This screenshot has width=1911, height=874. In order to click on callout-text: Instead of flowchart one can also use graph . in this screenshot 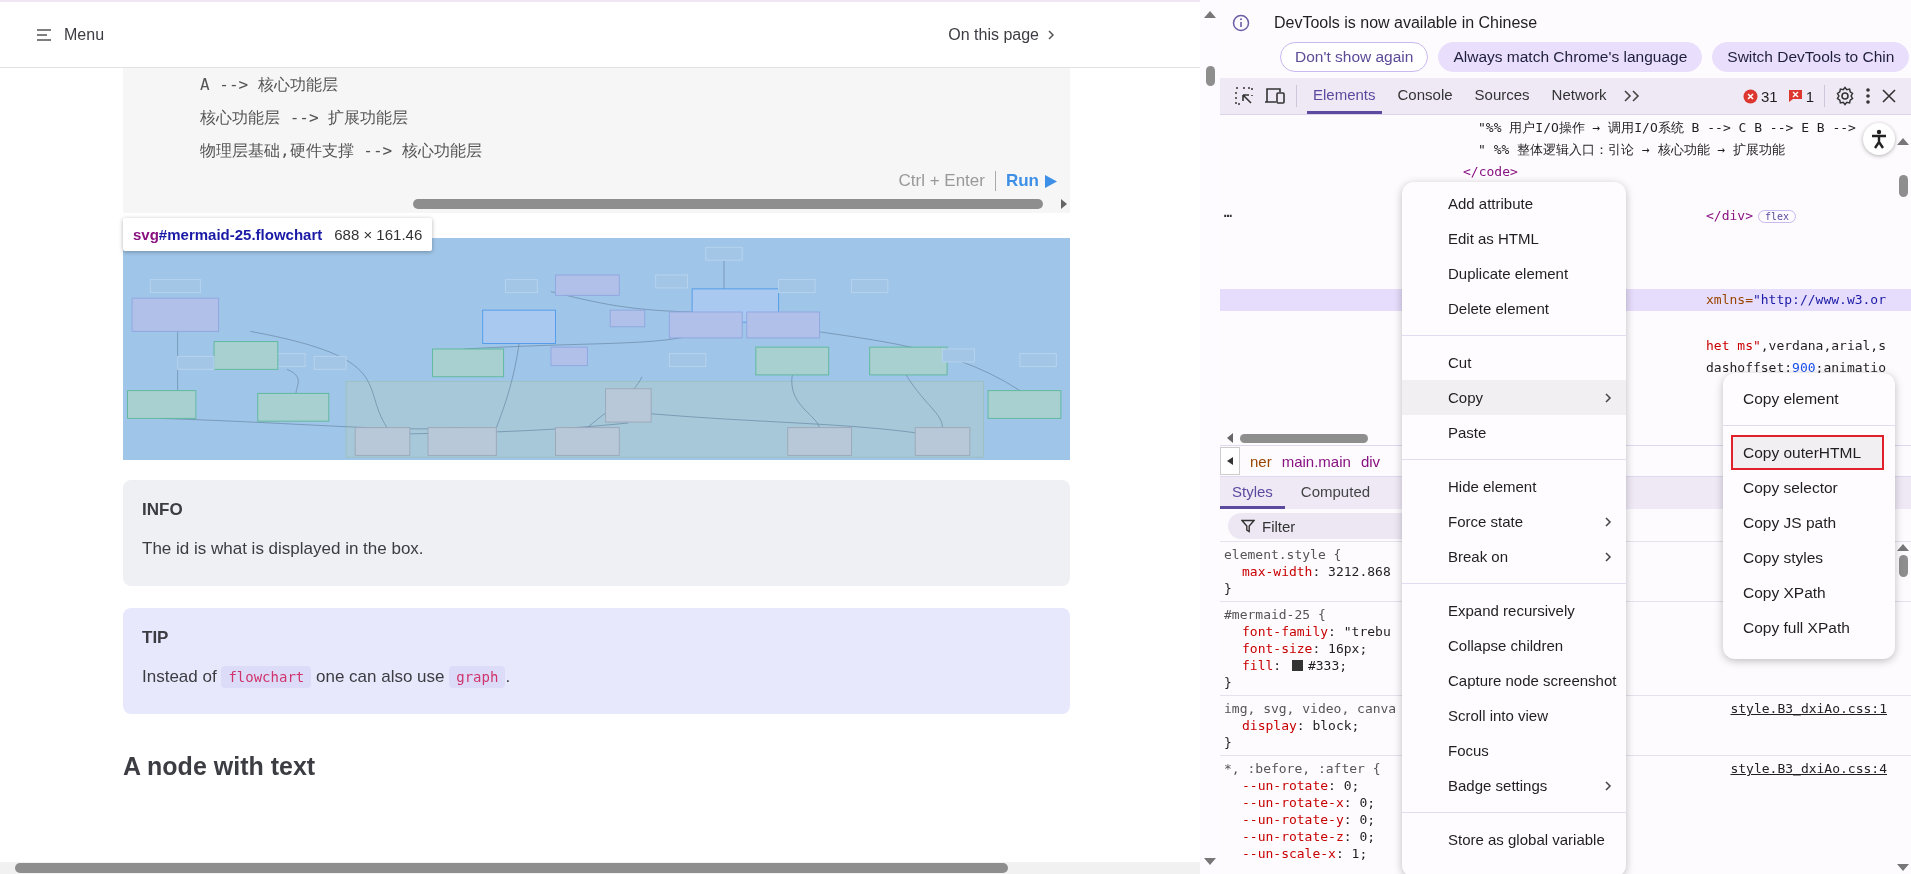, I will do `click(327, 677)`.